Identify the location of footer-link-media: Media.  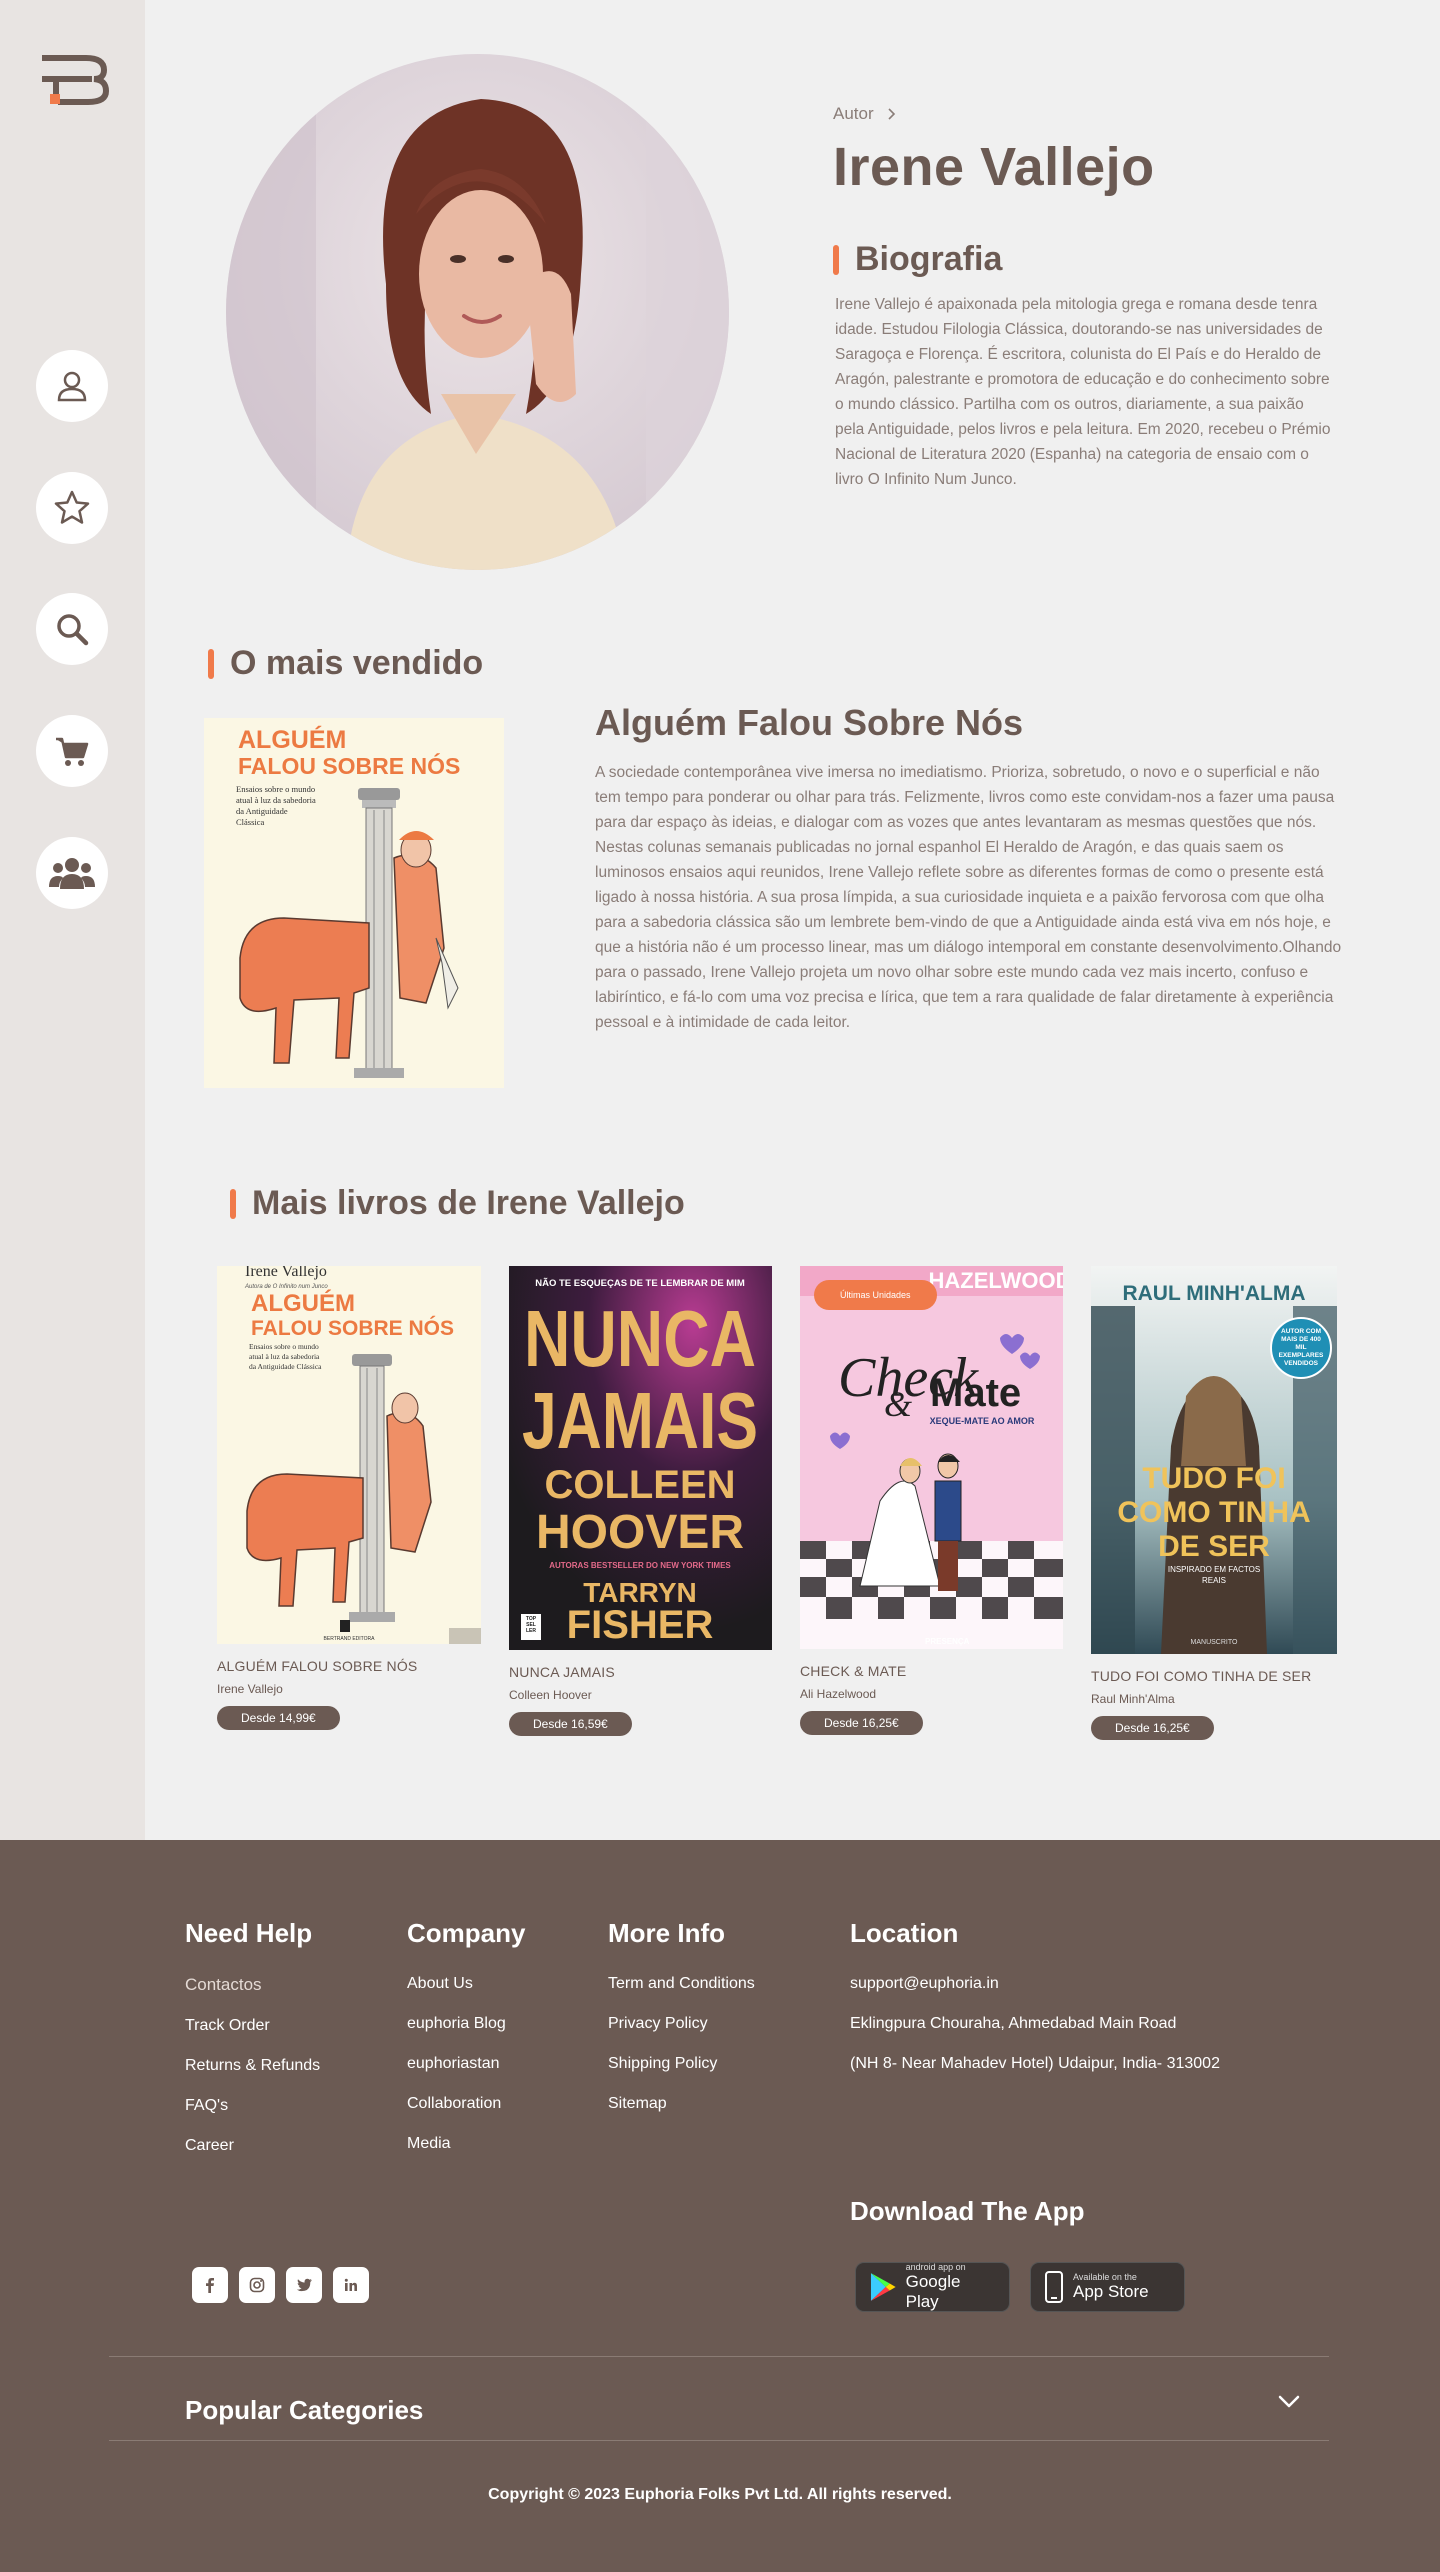
(466, 2144).